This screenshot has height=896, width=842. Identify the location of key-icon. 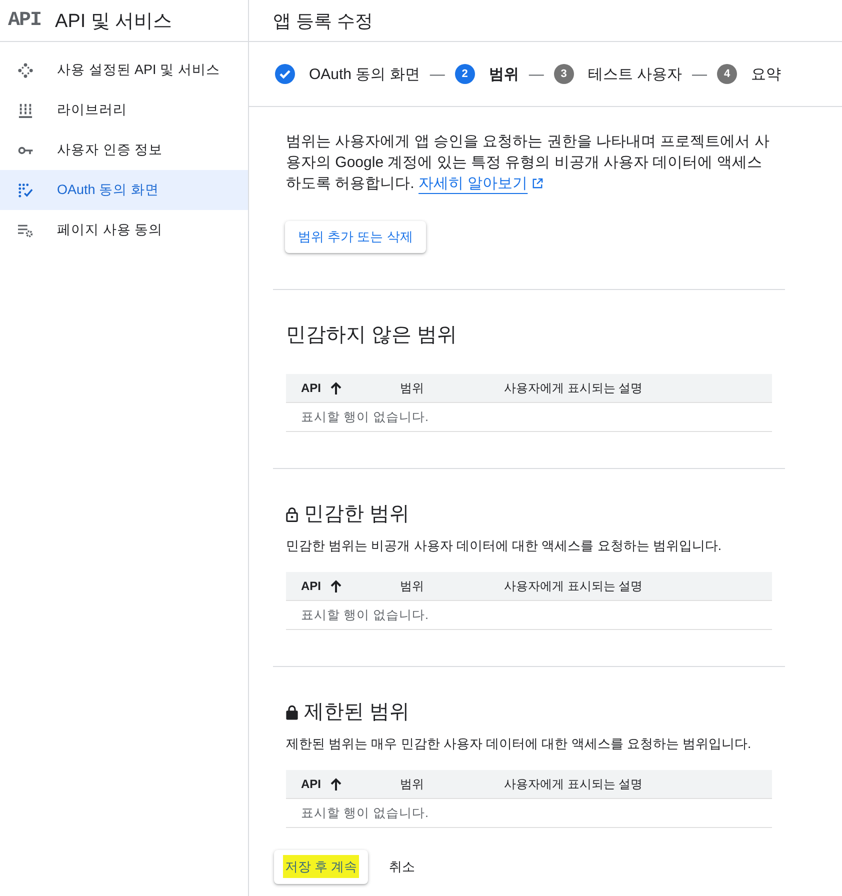
(25, 150).